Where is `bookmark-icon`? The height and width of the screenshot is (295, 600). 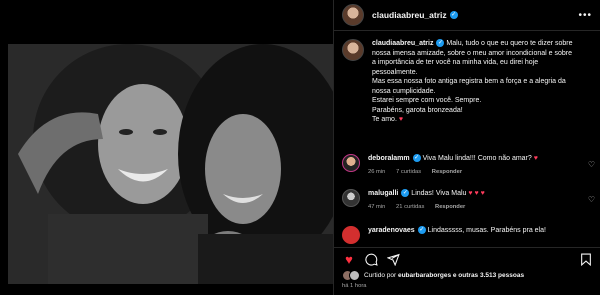 bookmark-icon is located at coordinates (586, 260).